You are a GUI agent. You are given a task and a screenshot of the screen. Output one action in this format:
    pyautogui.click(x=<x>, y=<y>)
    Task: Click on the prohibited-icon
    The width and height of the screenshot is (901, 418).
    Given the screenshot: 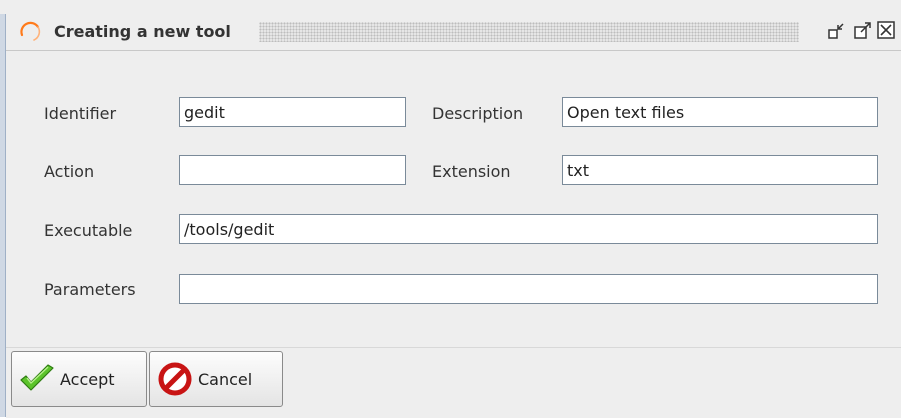 What is the action you would take?
    pyautogui.click(x=175, y=379)
    